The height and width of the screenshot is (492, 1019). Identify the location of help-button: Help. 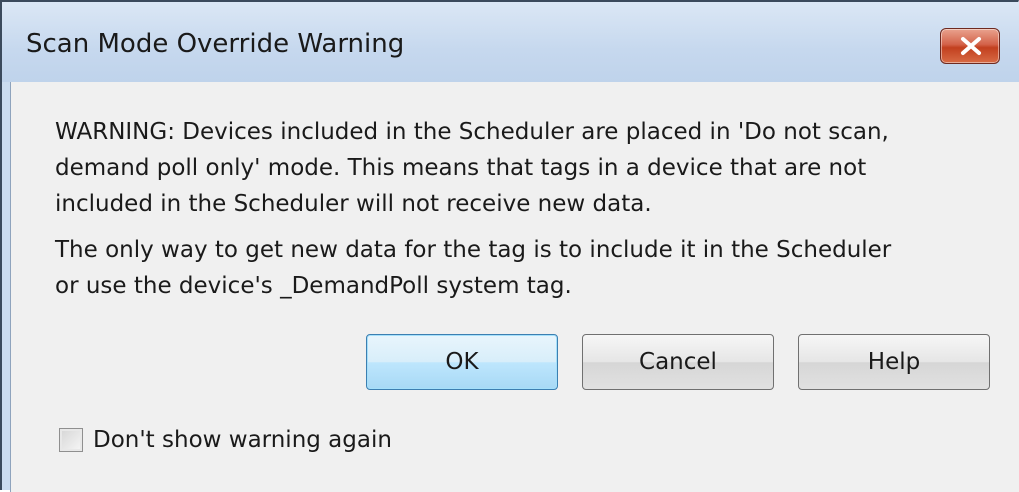
(894, 362).